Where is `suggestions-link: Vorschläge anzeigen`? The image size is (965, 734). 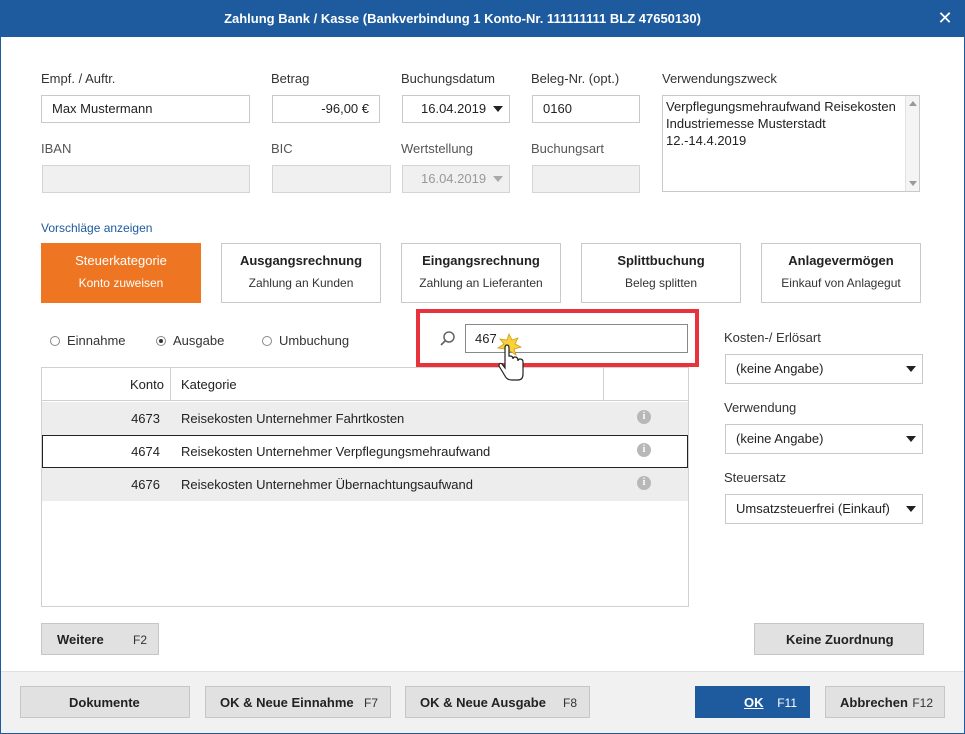
suggestions-link: Vorschläge anzeigen is located at coordinates (96, 228).